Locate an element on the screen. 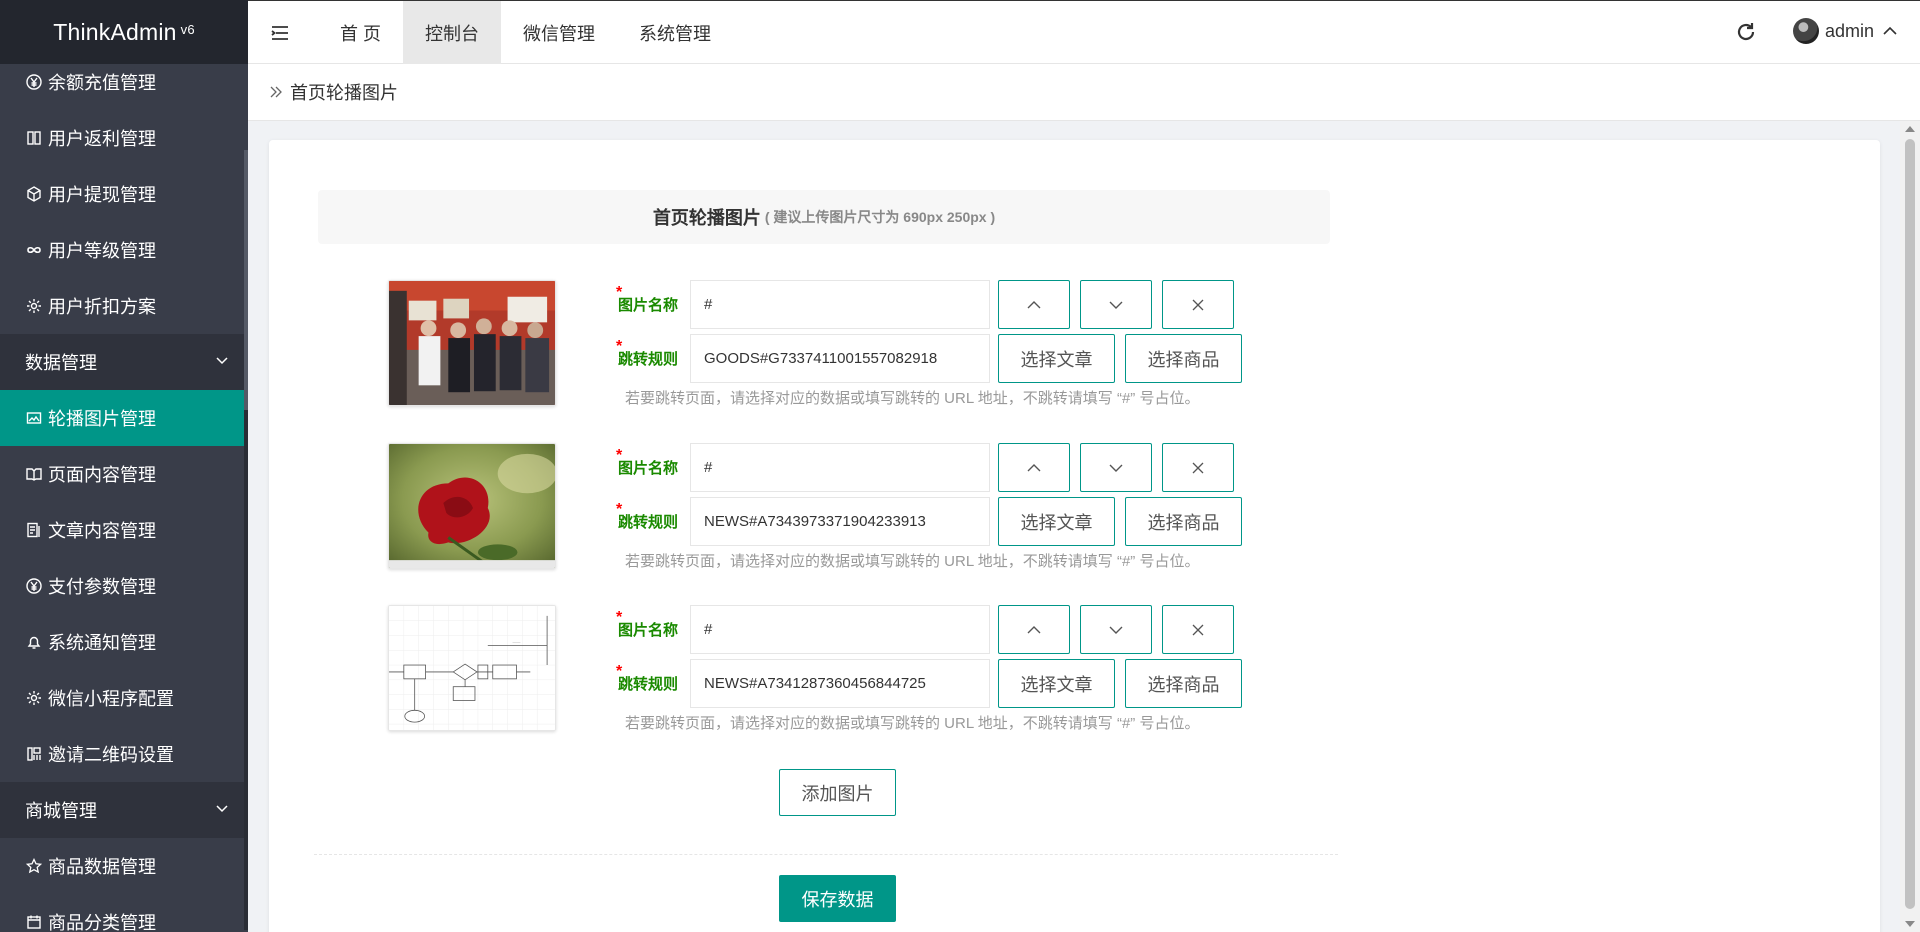 The width and height of the screenshot is (1920, 932). user-menu: admin is located at coordinates (1845, 31).